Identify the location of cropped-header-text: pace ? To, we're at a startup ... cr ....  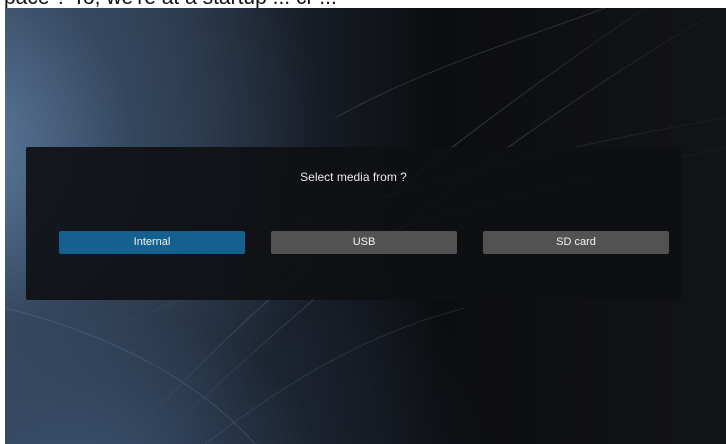
(170, 4).